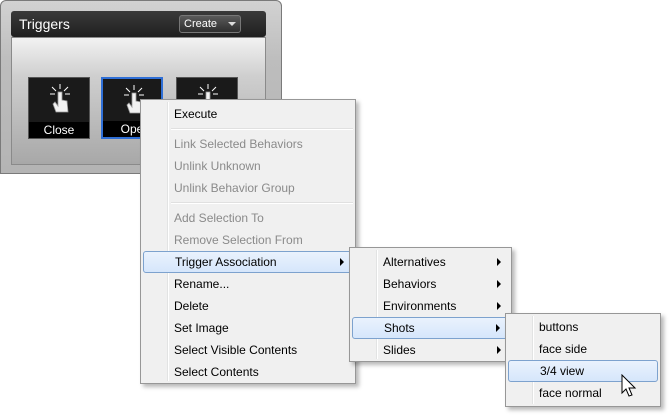 Image resolution: width=670 pixels, height=420 pixels. I want to click on tile-label: Close, so click(59, 130).